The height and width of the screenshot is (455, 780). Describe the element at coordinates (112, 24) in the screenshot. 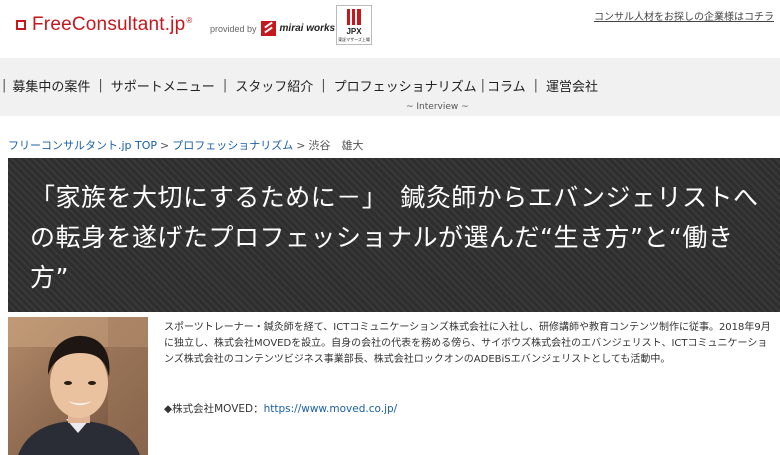

I see `logo-text: FreeConsultant.jp®` at that location.